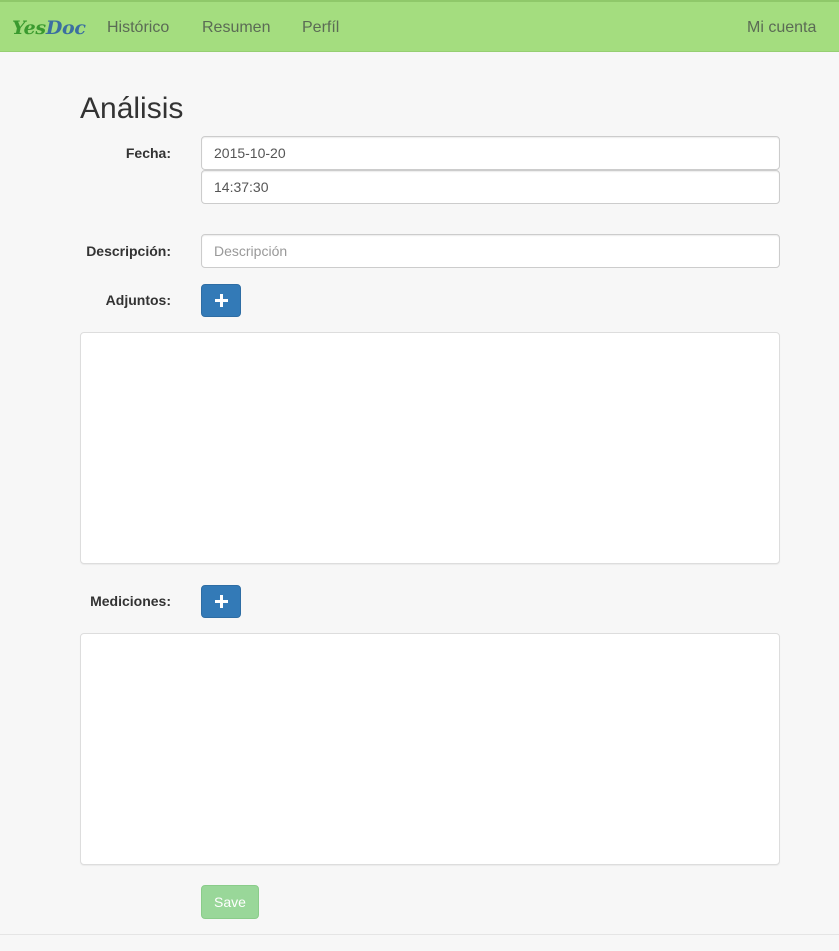 The height and width of the screenshot is (951, 839). Describe the element at coordinates (65, 28) in the screenshot. I see `brand-doc: Doc` at that location.